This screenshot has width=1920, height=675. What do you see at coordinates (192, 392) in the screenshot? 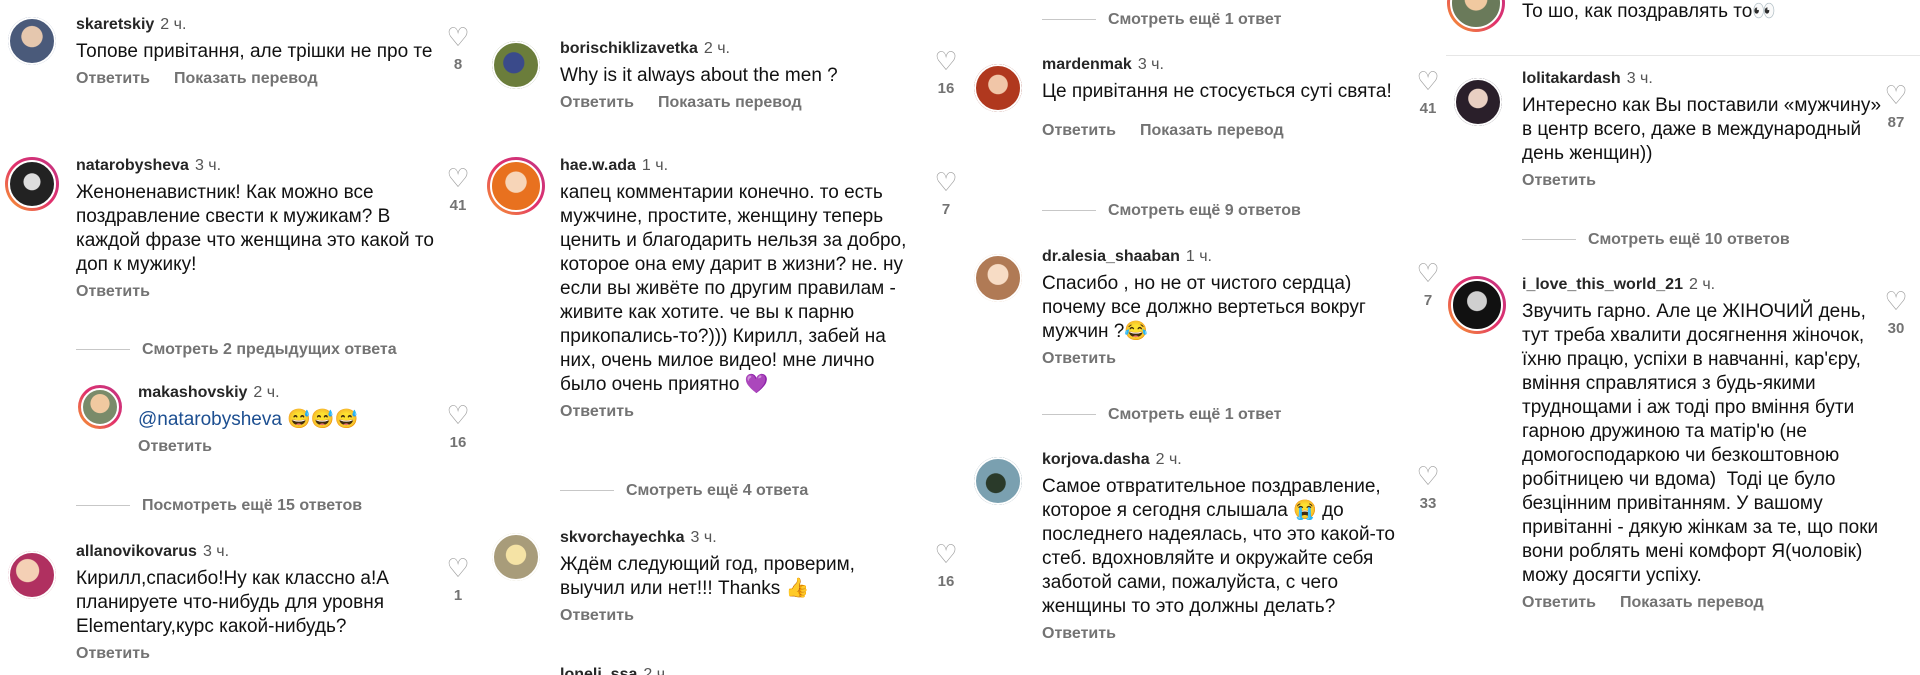
I see `username: makashovskiy` at bounding box center [192, 392].